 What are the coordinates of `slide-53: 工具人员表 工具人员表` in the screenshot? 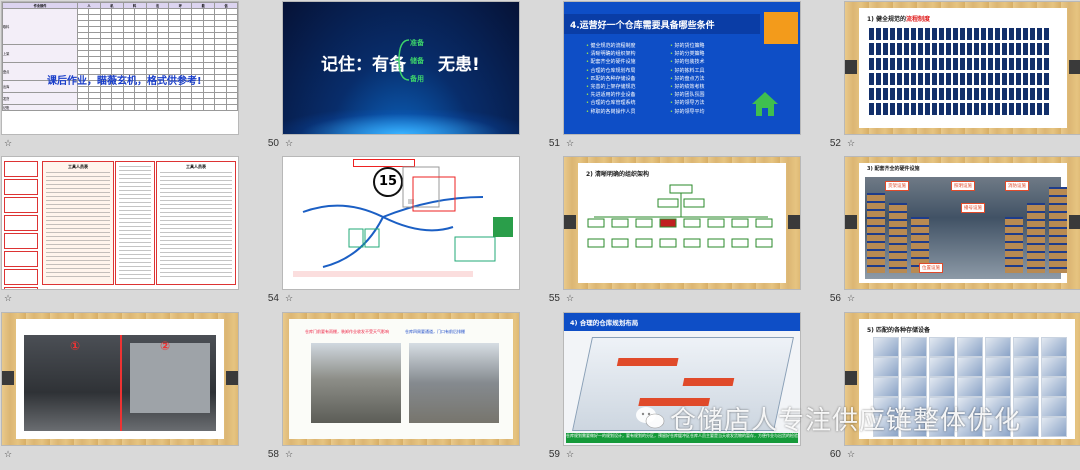 It's located at (120, 223).